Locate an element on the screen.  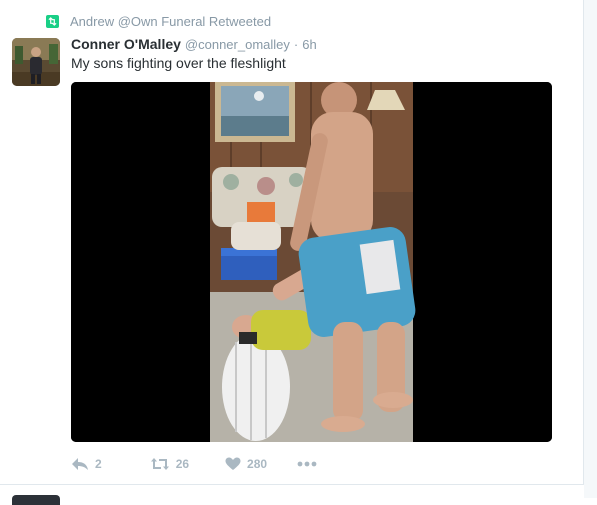
next-tweet-peek is located at coordinates (291, 495).